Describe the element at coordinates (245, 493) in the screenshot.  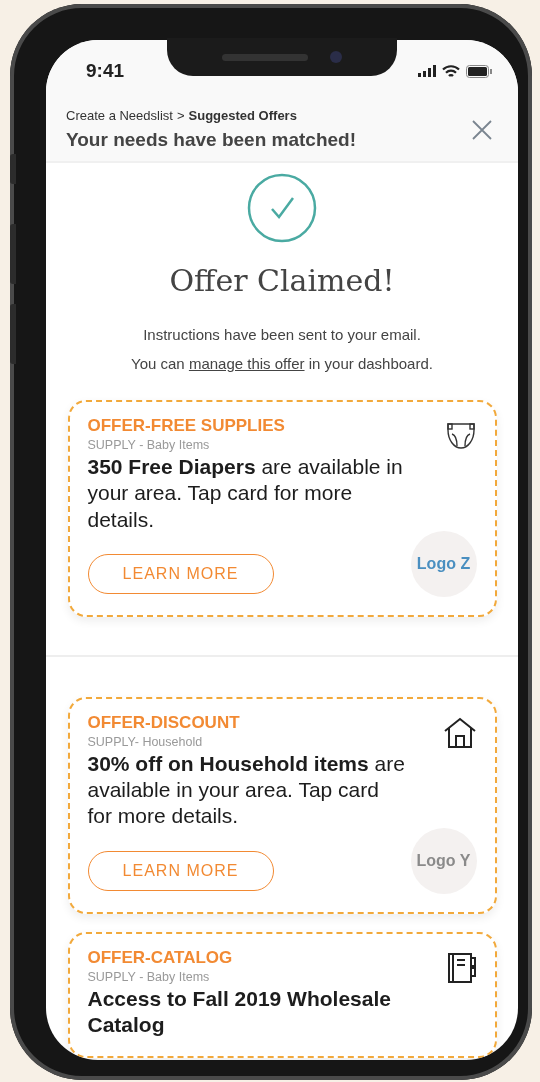
I see `offer-description: 350 Free Diapers are available in your area. Tap card for more details.` at that location.